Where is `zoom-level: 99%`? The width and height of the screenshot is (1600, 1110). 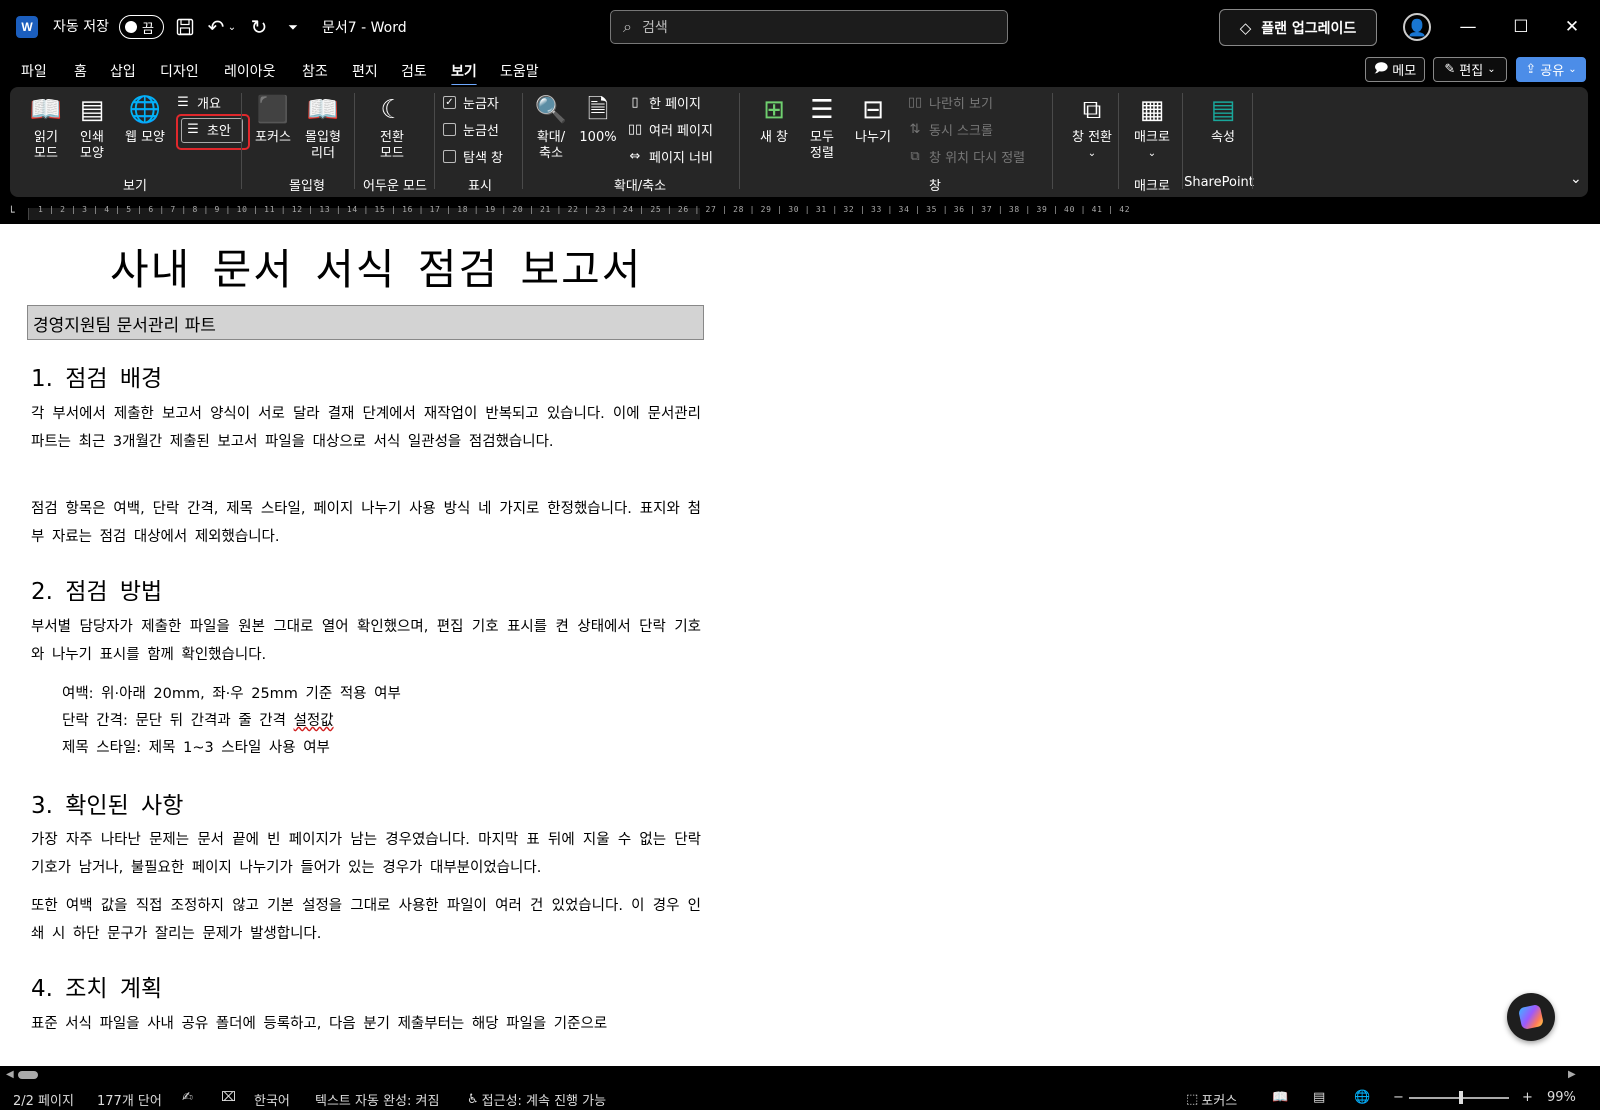 zoom-level: 99% is located at coordinates (1561, 1097).